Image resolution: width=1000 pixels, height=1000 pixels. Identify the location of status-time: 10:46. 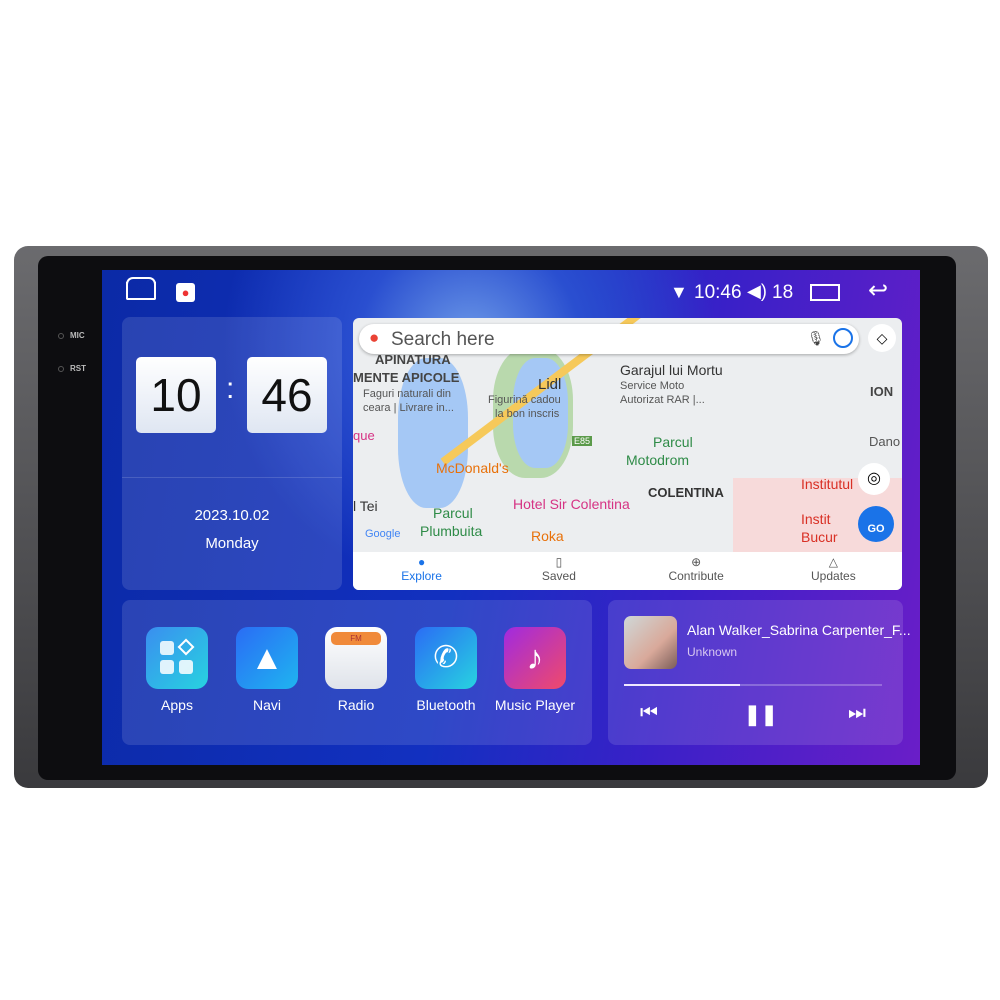
(718, 292).